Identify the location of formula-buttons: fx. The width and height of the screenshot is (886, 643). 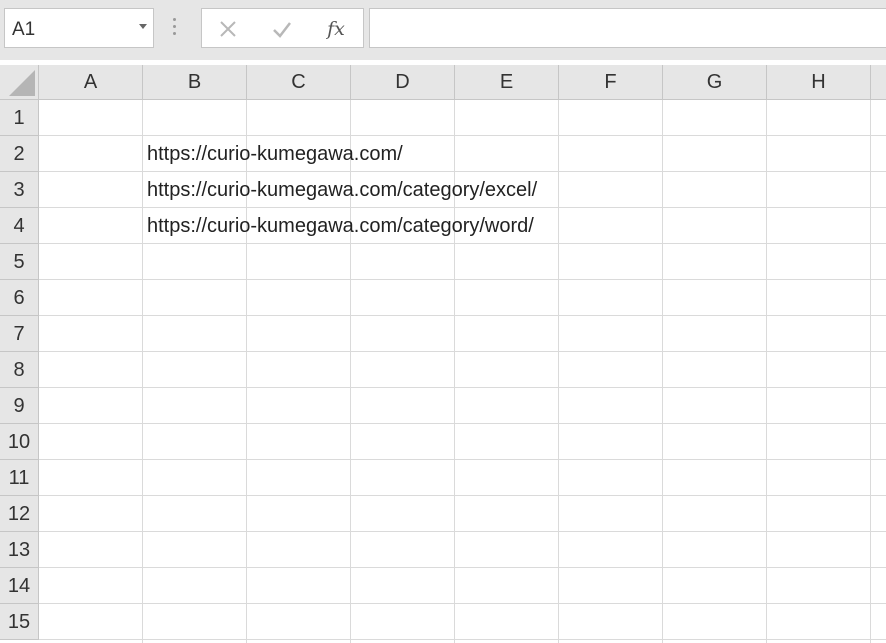
(282, 28).